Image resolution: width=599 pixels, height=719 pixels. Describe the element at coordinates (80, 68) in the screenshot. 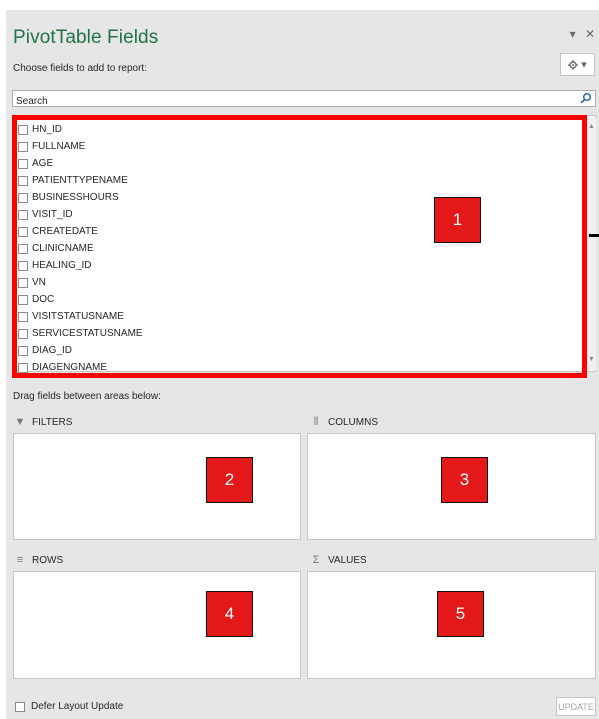

I see `pane-subtitle: Choose fields to add to report:` at that location.